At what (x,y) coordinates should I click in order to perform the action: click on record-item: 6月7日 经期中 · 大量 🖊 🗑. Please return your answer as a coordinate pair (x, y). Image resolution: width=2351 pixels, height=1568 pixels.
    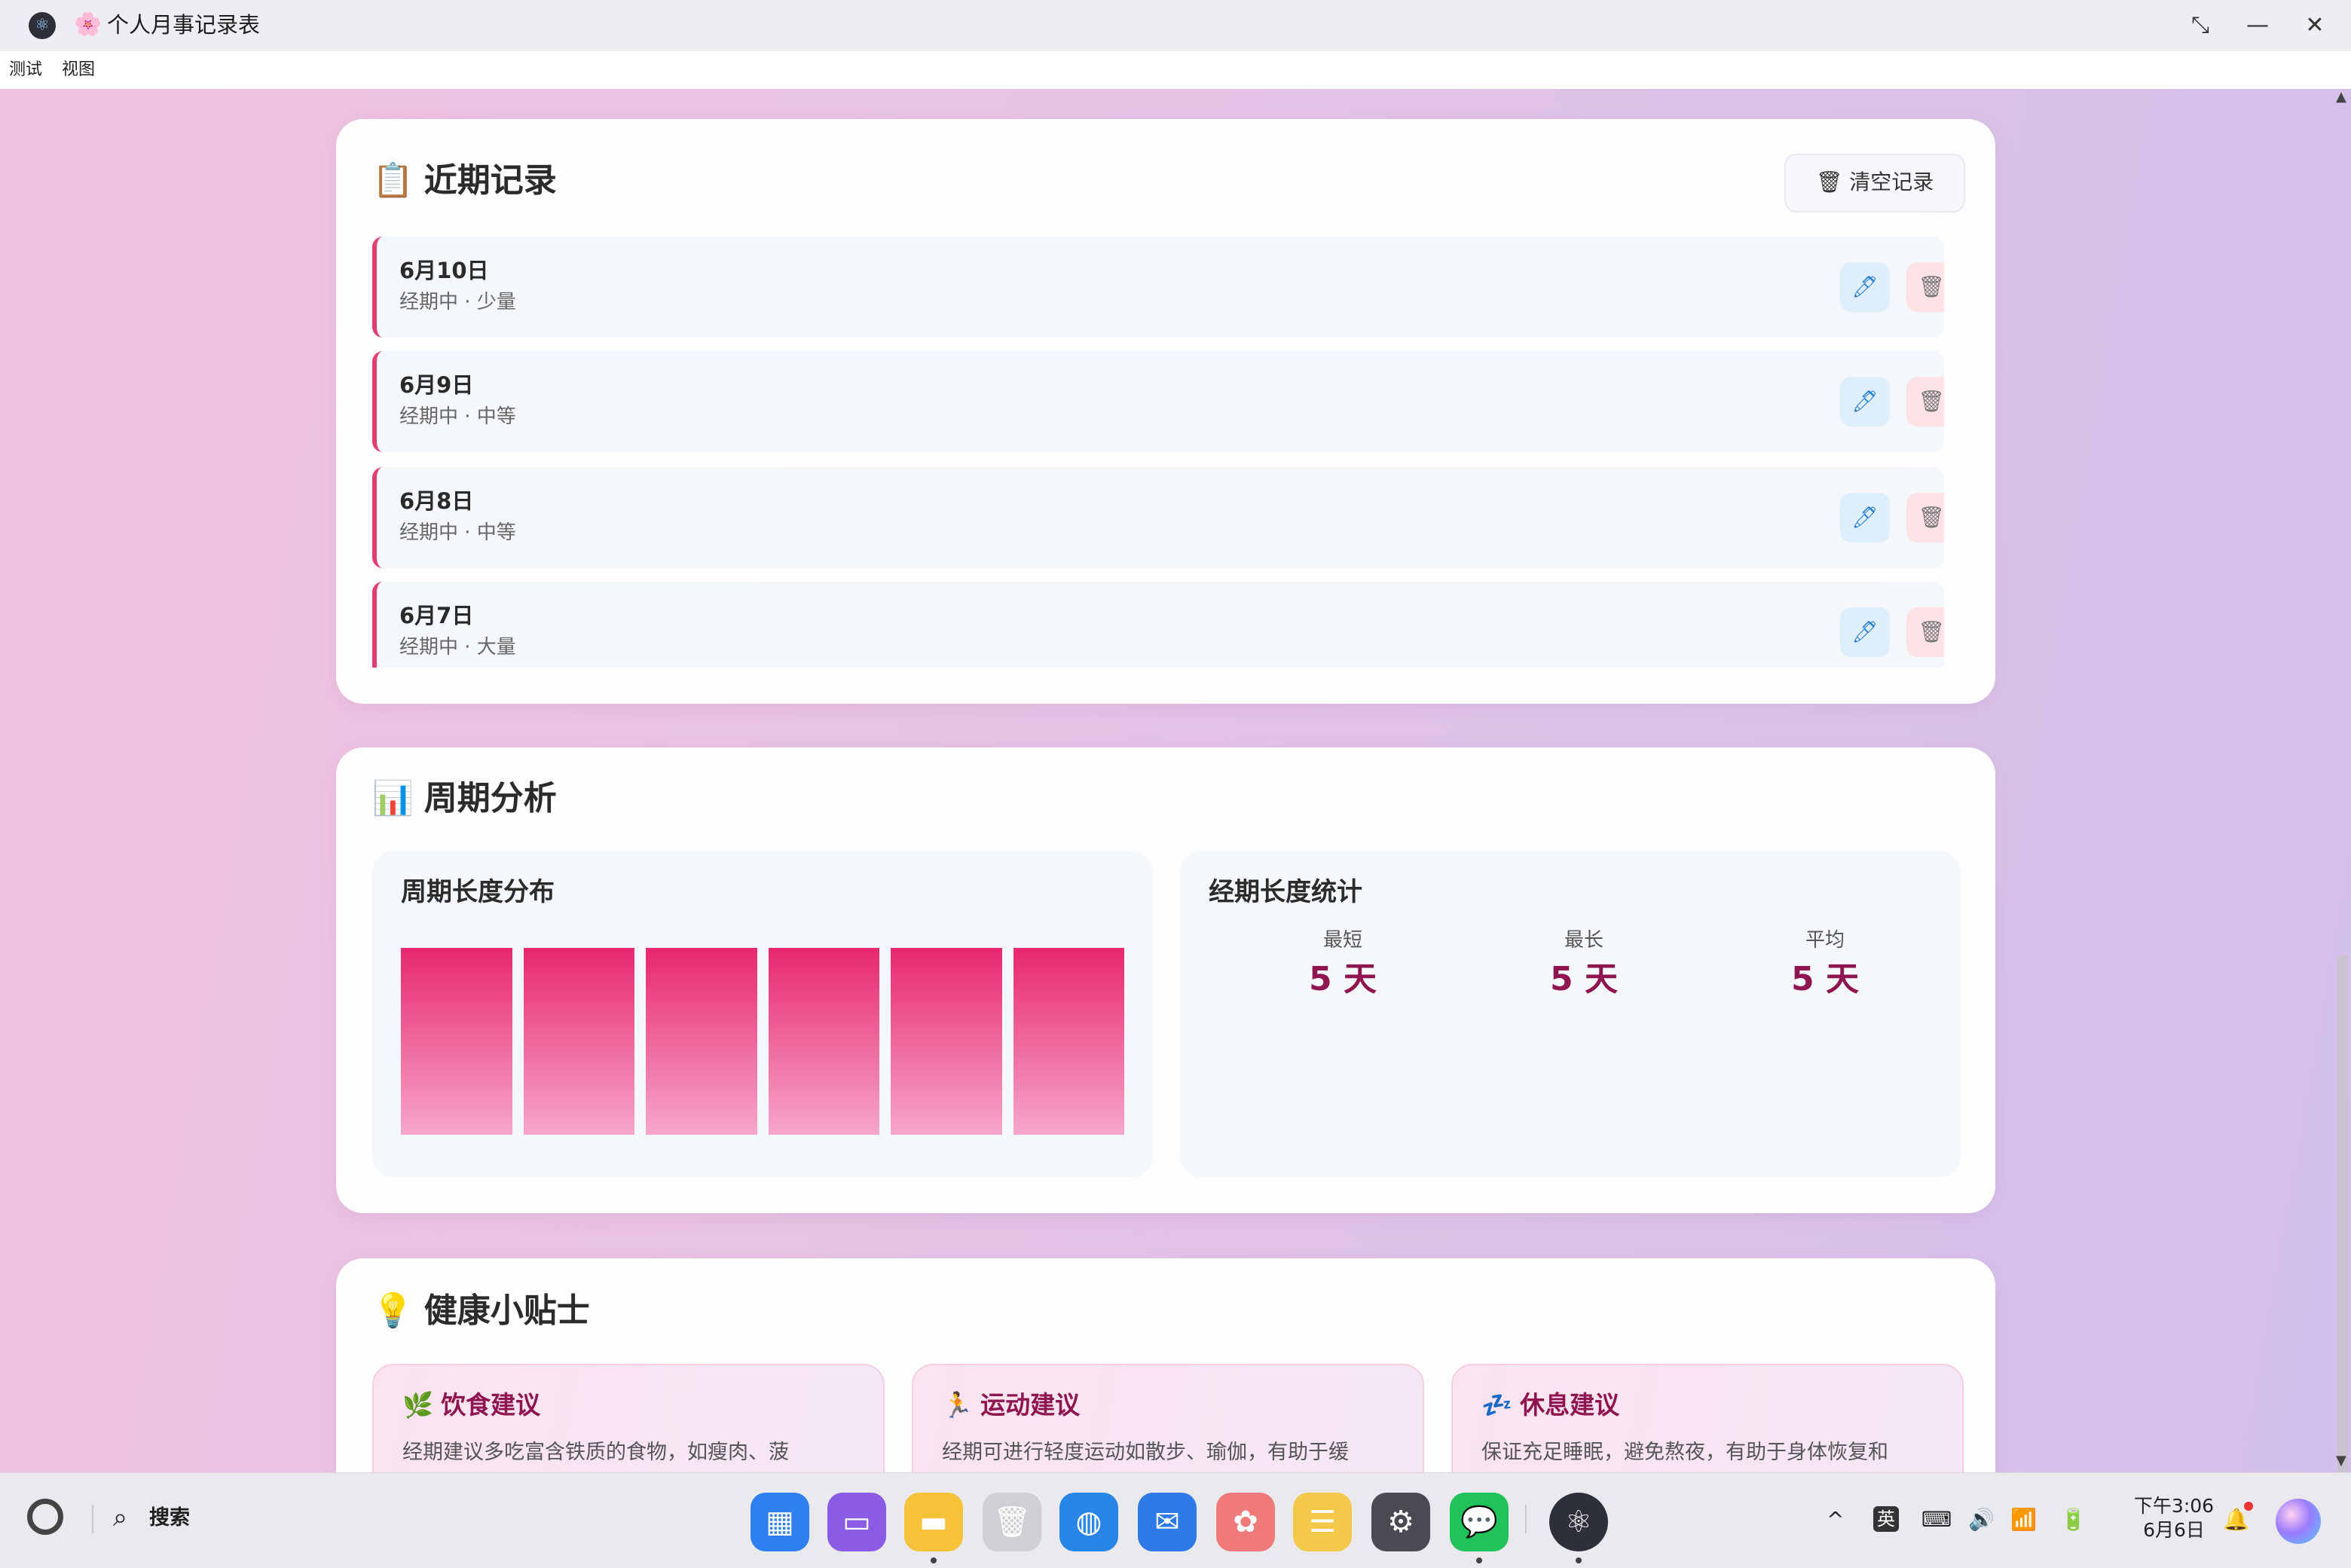
    Looking at the image, I should click on (1158, 625).